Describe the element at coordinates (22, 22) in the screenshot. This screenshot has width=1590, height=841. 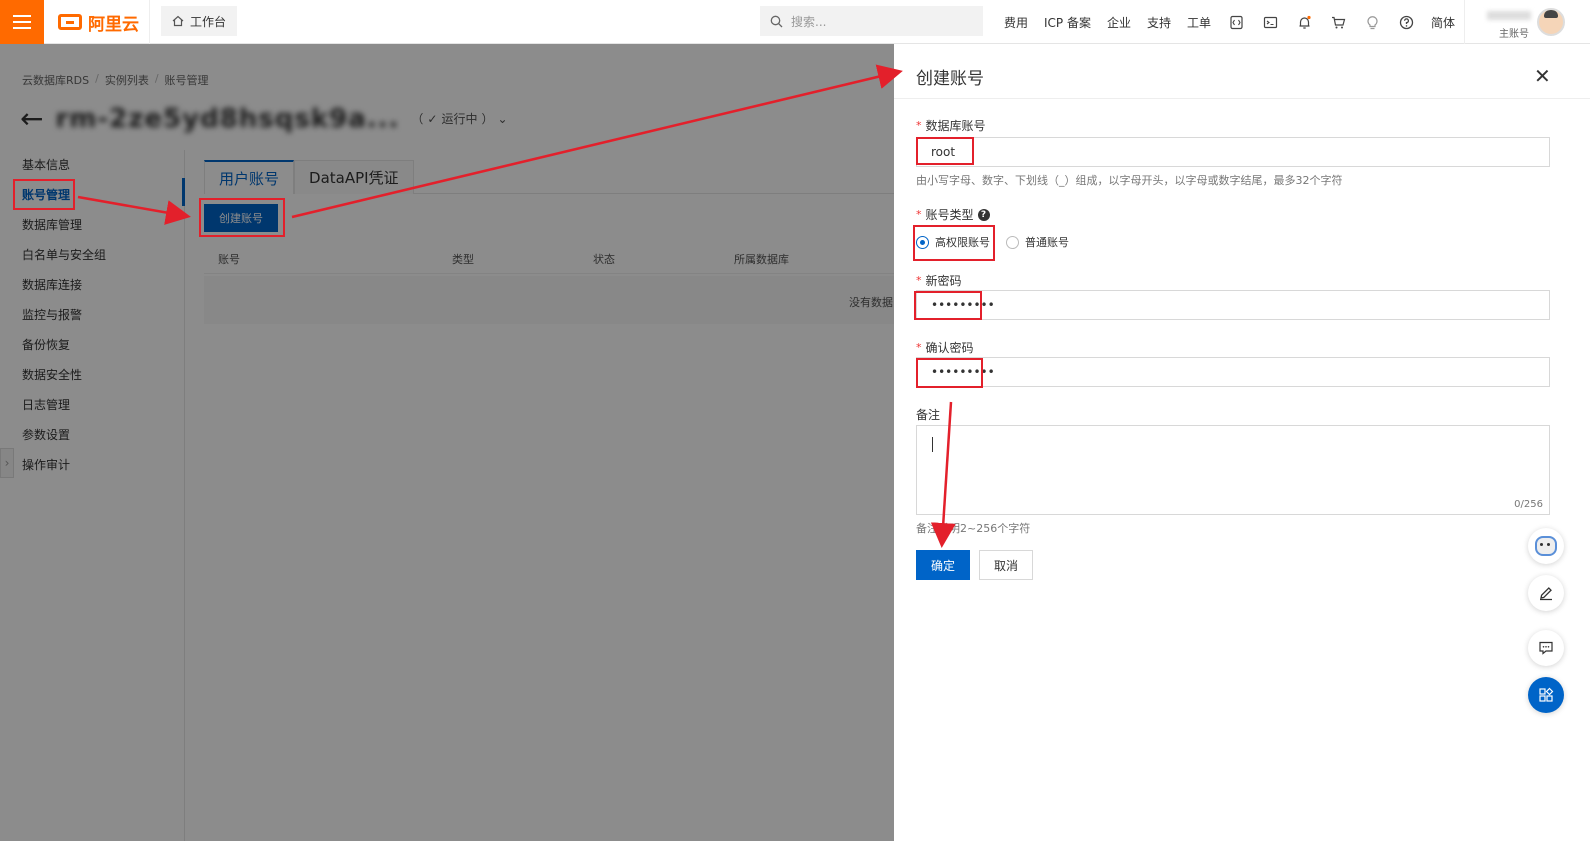
I see `hamburger-menu-button` at that location.